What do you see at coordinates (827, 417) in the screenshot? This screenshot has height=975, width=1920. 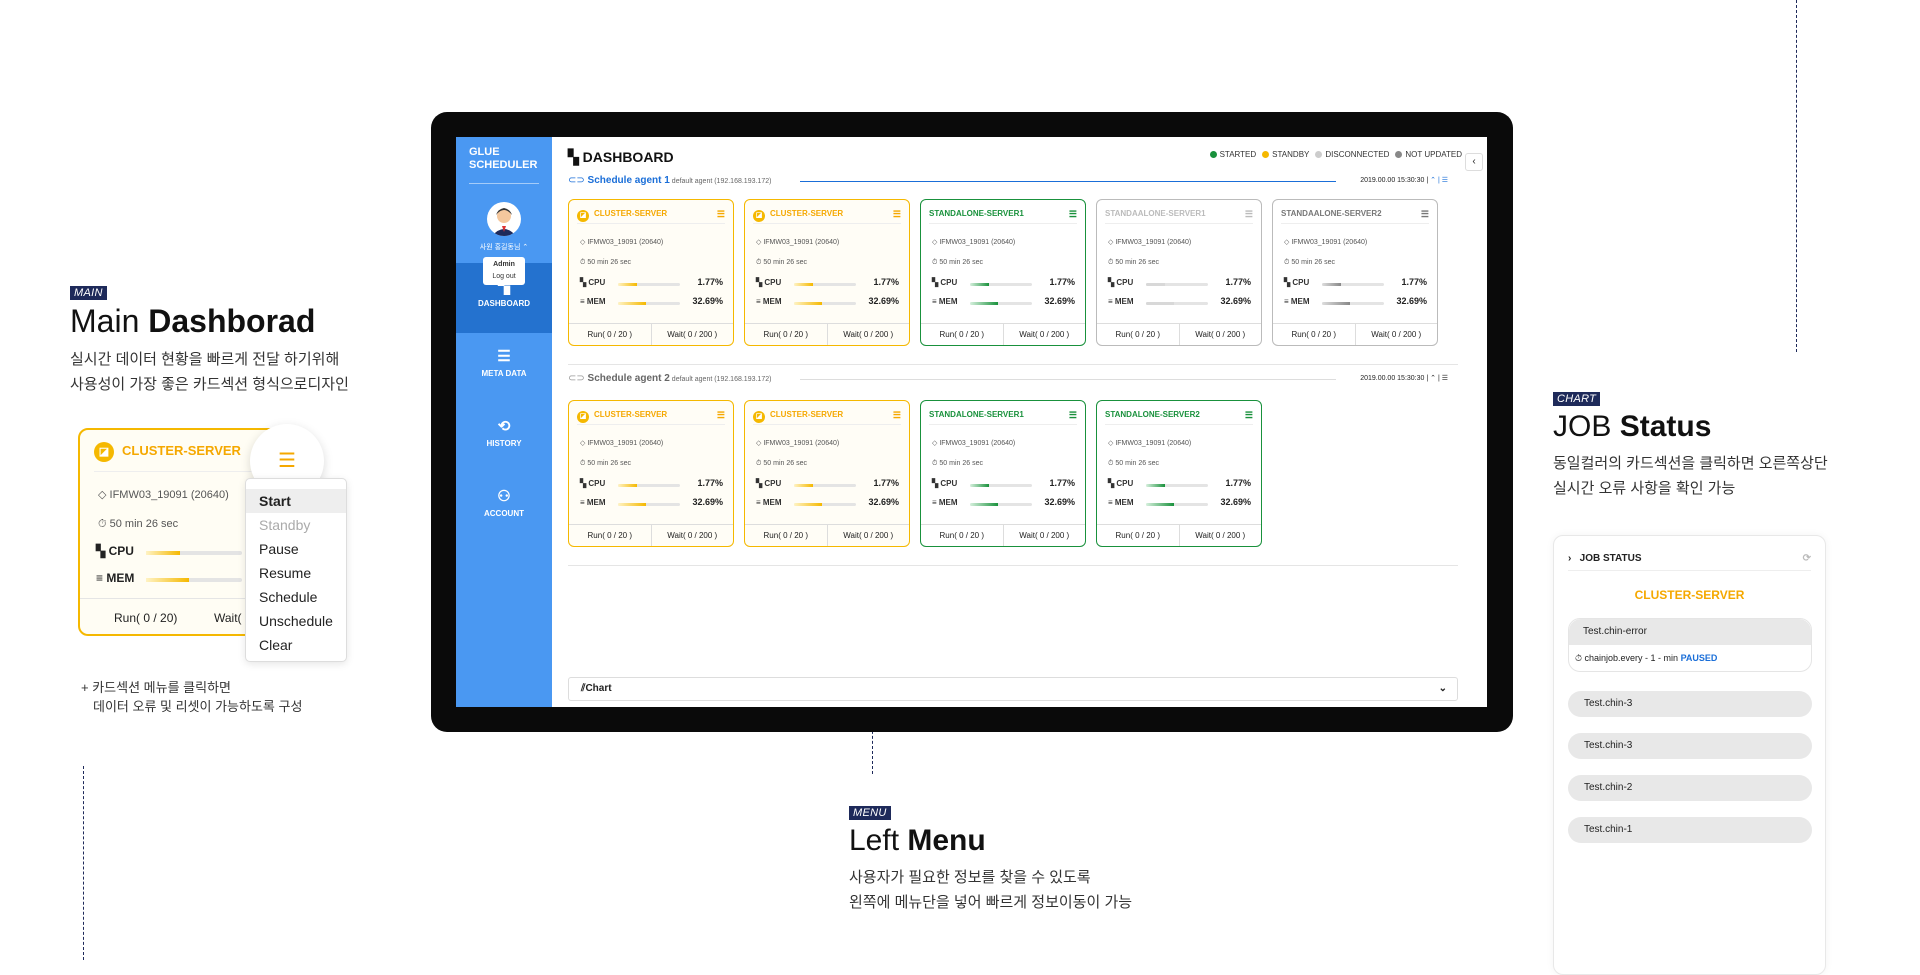 I see `card-header: ◪ CLUSTER-SERVER ☰` at bounding box center [827, 417].